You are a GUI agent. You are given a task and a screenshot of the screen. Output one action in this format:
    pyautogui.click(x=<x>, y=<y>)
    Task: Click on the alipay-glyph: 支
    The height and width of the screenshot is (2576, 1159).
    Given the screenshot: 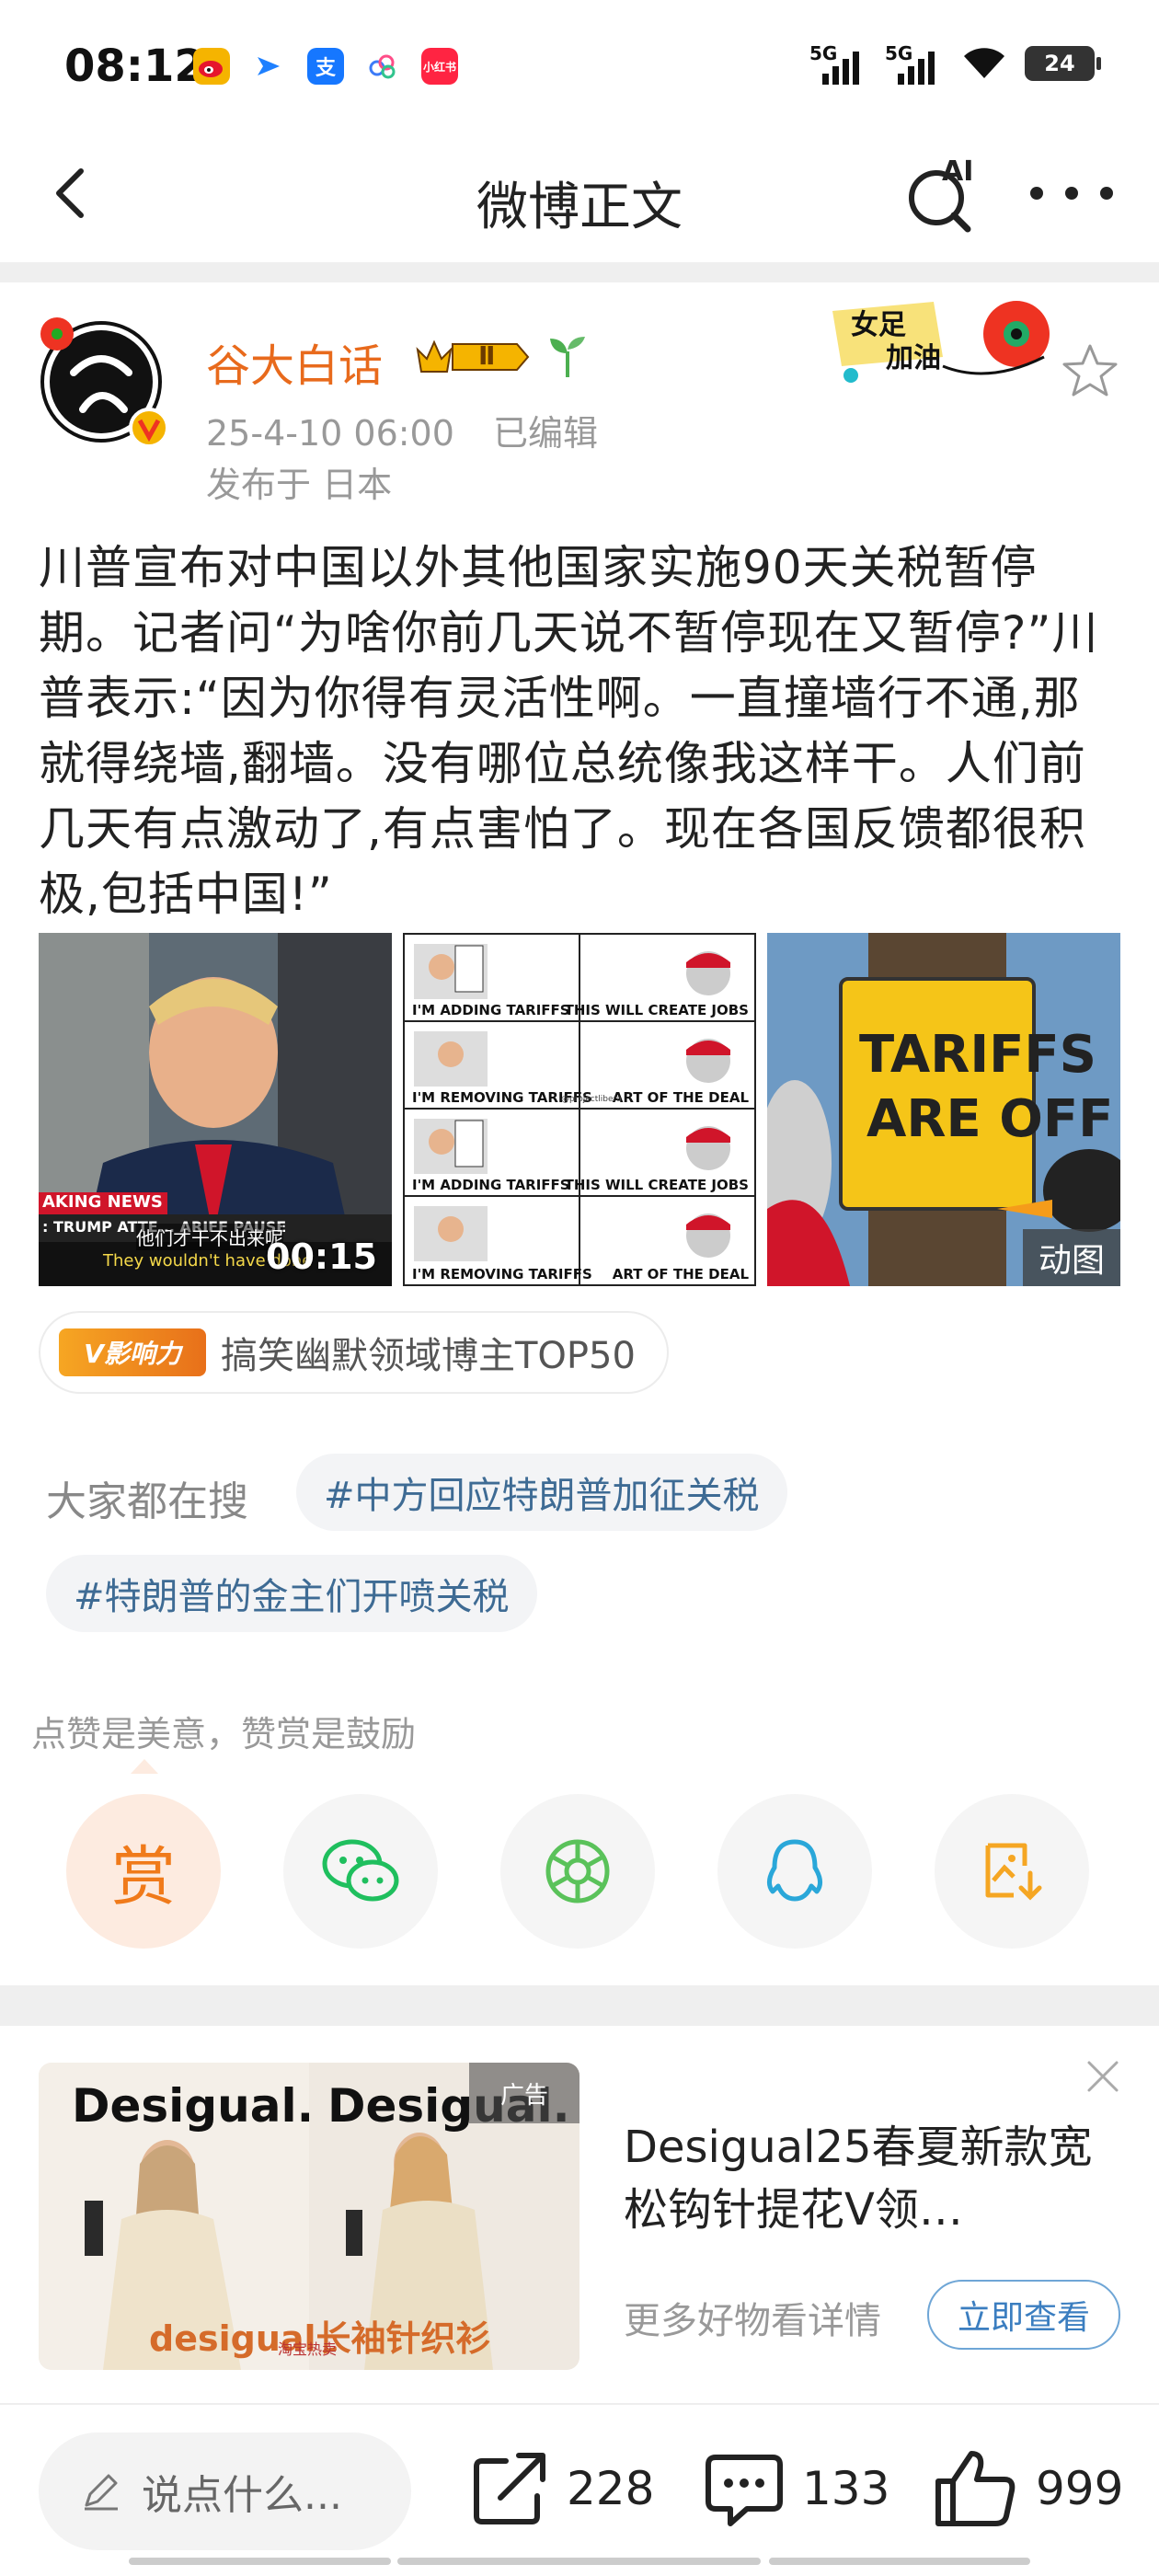 What is the action you would take?
    pyautogui.click(x=325, y=68)
    